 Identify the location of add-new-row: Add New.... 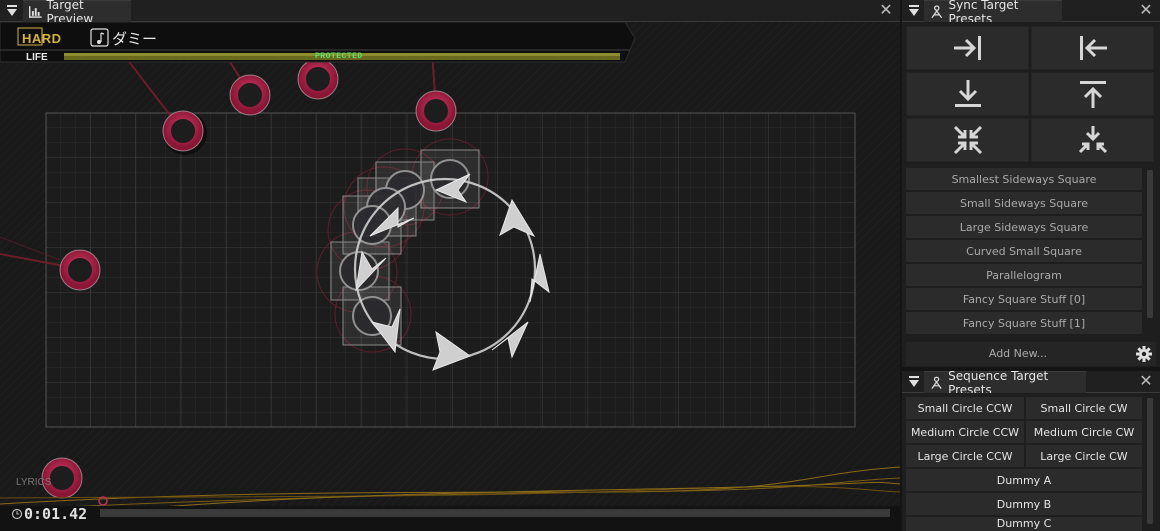
(1031, 354).